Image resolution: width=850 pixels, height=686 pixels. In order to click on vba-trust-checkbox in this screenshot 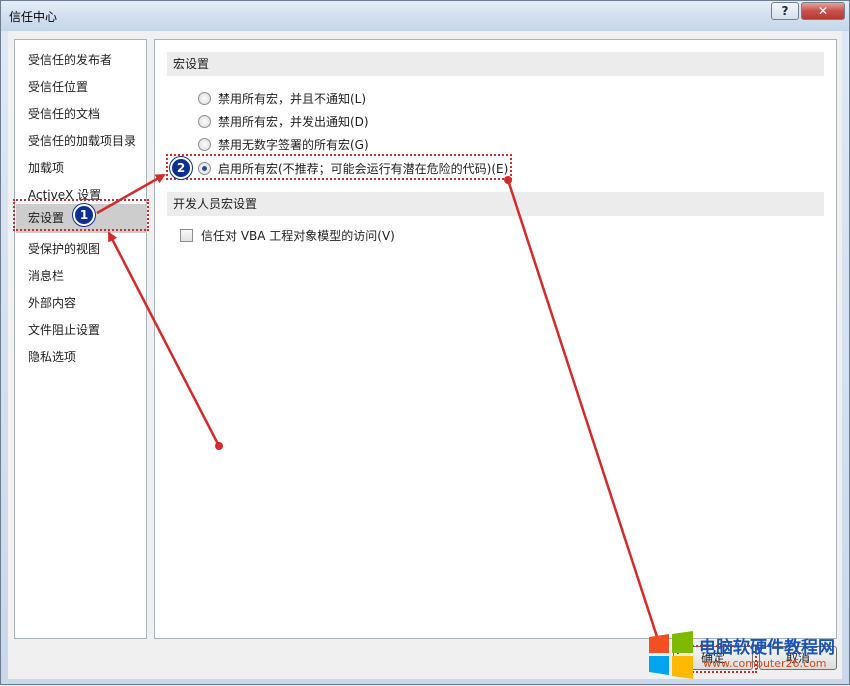, I will do `click(186, 235)`.